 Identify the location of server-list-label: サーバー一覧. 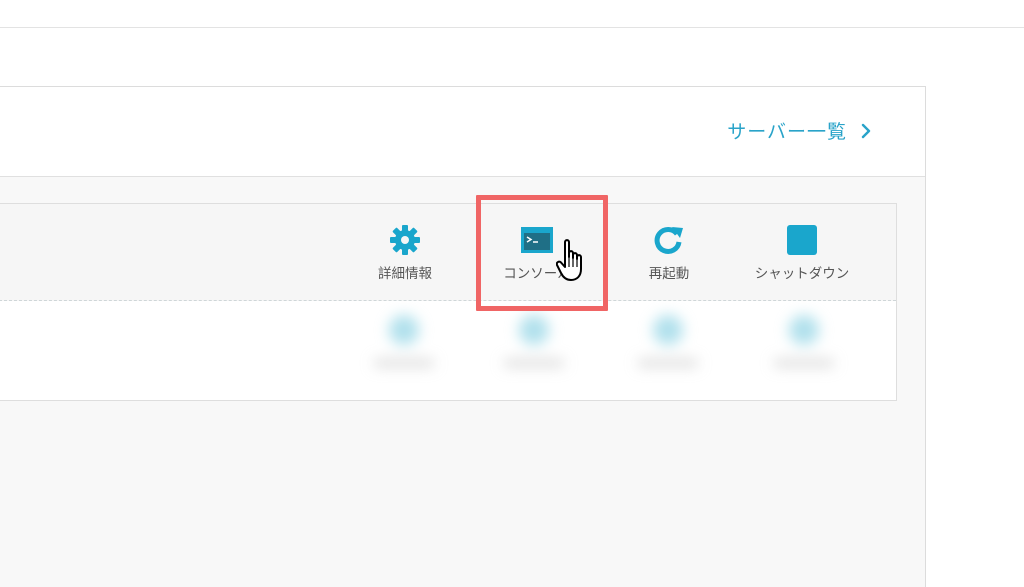
(787, 132).